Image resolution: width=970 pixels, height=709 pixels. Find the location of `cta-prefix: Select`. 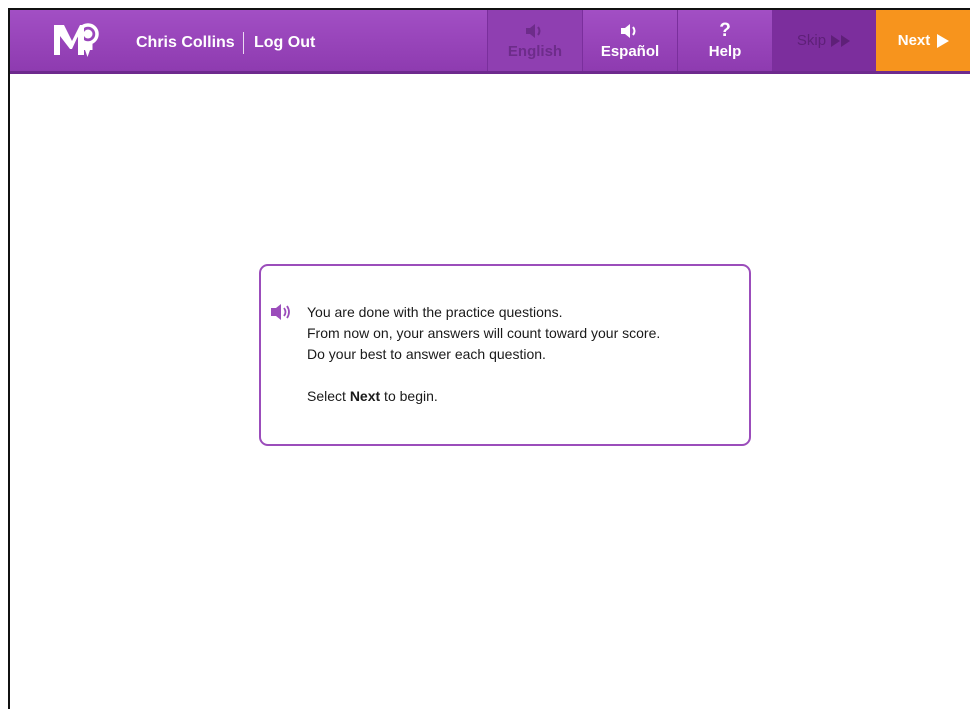

cta-prefix: Select is located at coordinates (328, 396).